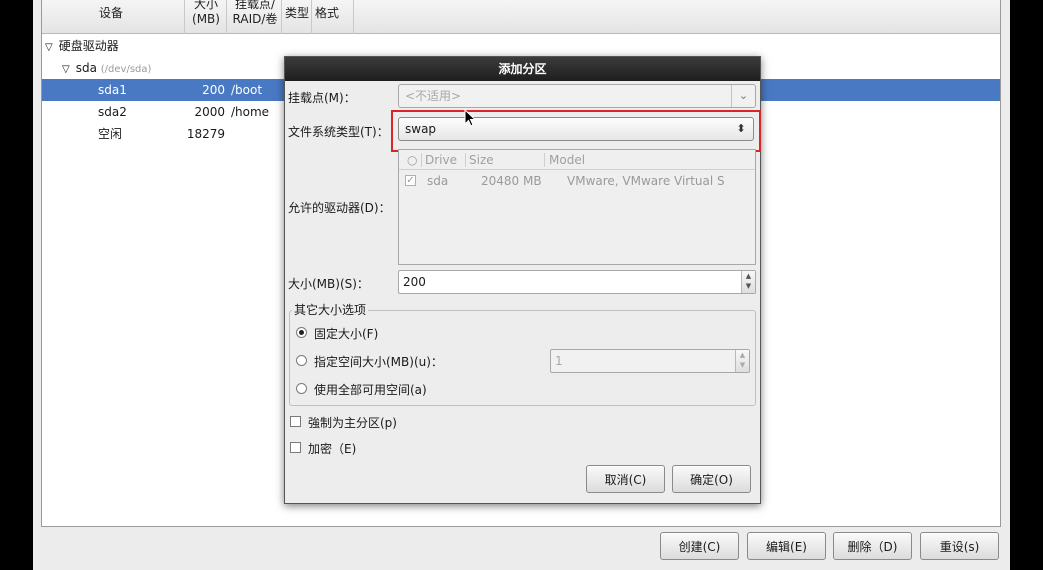 This screenshot has height=570, width=1043. I want to click on updown-arrow-icon: ⬍, so click(741, 128).